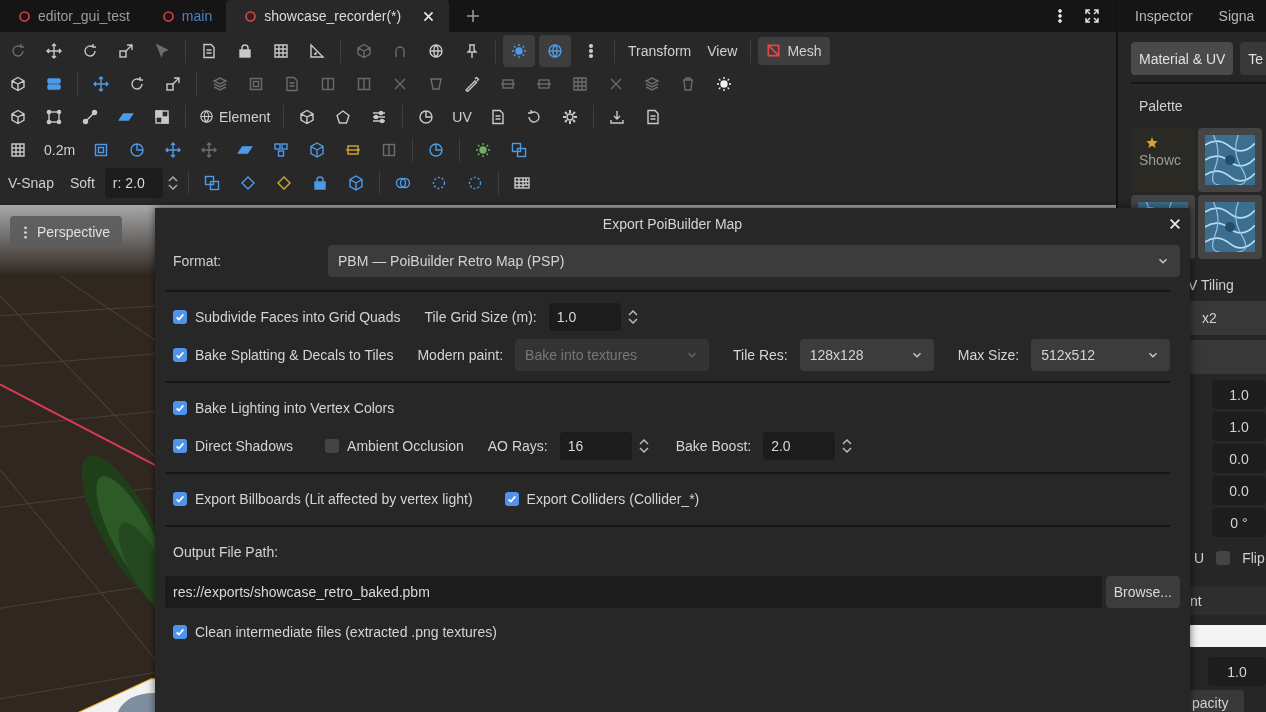 This screenshot has width=1266, height=712. What do you see at coordinates (754, 261) in the screenshot?
I see `format-dropdown: PBM — PoiBuilder Retro Map (PSP)` at bounding box center [754, 261].